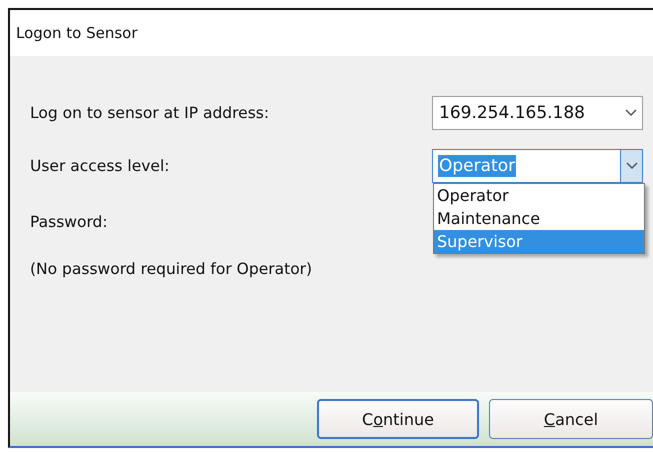 The image size is (653, 452). Describe the element at coordinates (539, 218) in the screenshot. I see `dropdown-option: Maintenance` at that location.